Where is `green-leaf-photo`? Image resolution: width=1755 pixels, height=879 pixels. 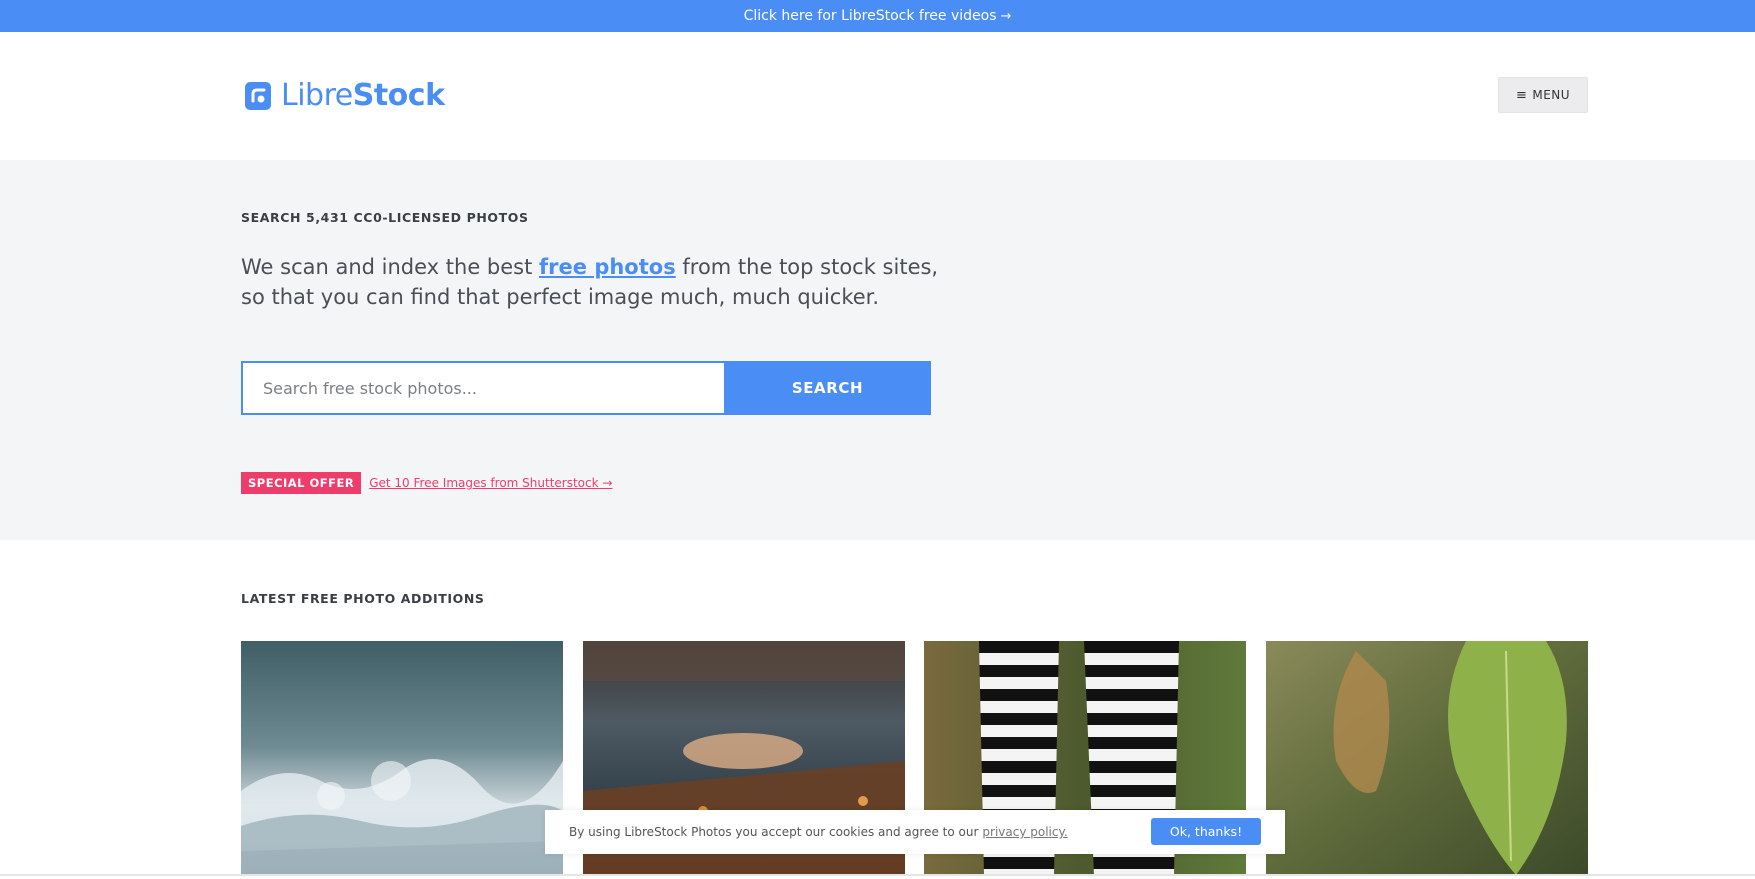
green-leaf-photo is located at coordinates (1427, 758).